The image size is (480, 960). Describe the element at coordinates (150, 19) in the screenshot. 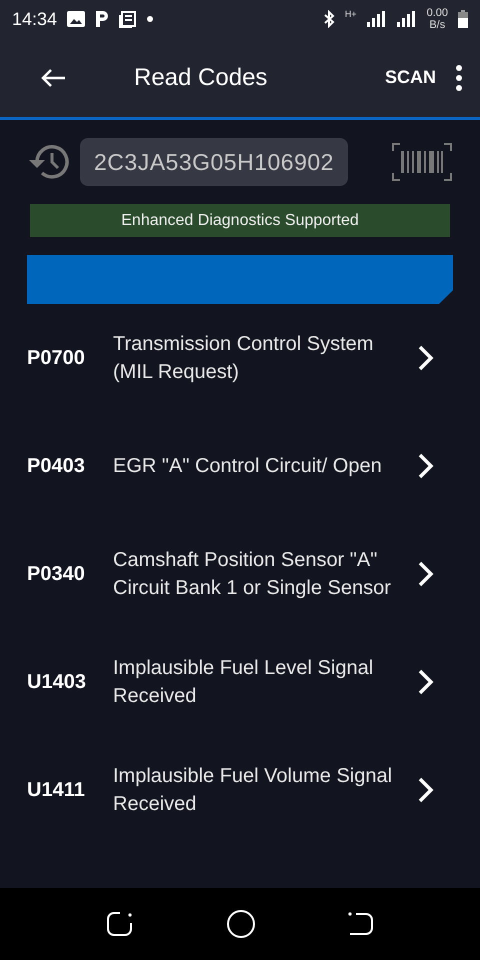

I see `dot-icon` at that location.